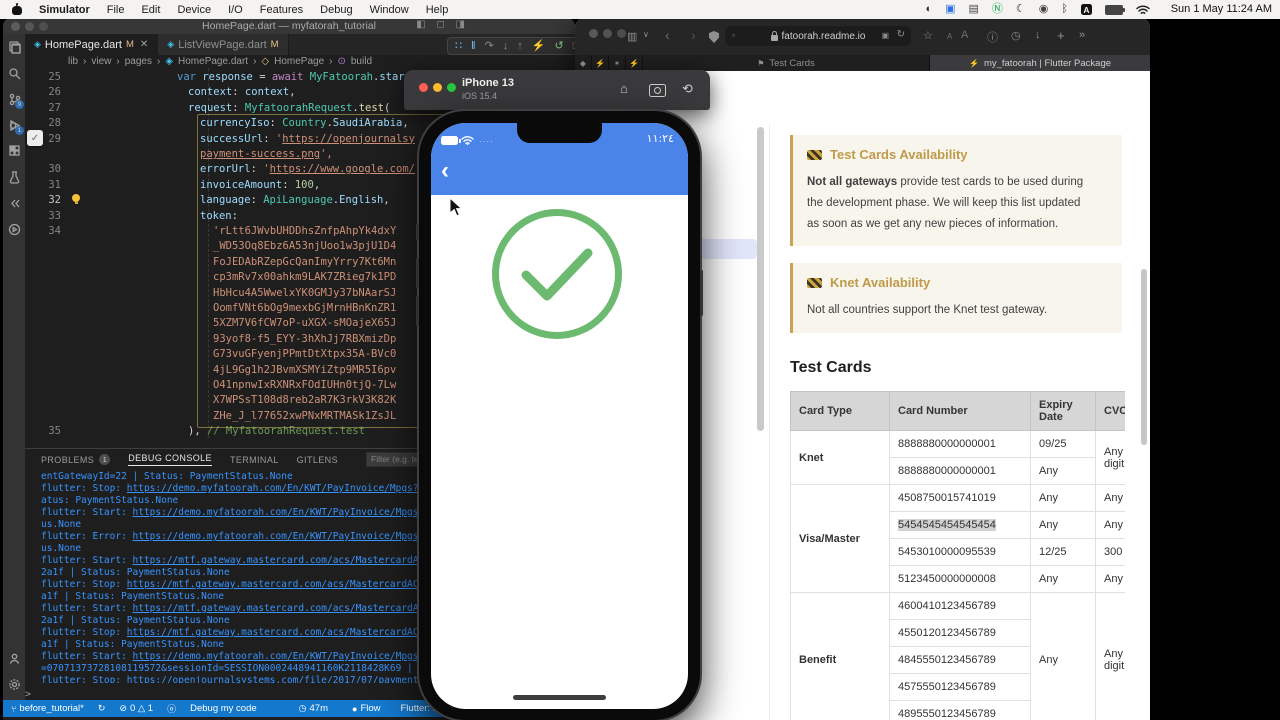 This screenshot has width=1280, height=720. What do you see at coordinates (317, 460) in the screenshot?
I see `panel-tab-gitlens: GITLENS` at bounding box center [317, 460].